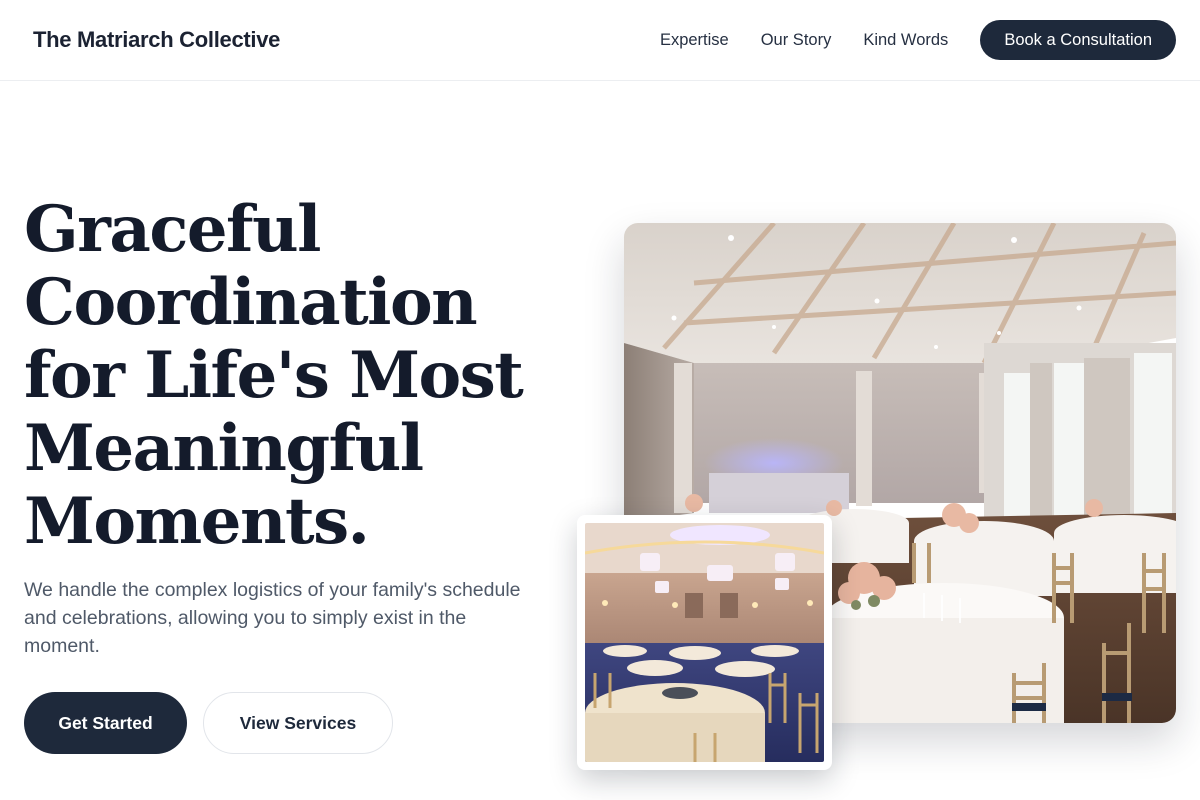 This screenshot has height=800, width=1200. I want to click on nav-link-kind-words: Kind Words, so click(905, 40).